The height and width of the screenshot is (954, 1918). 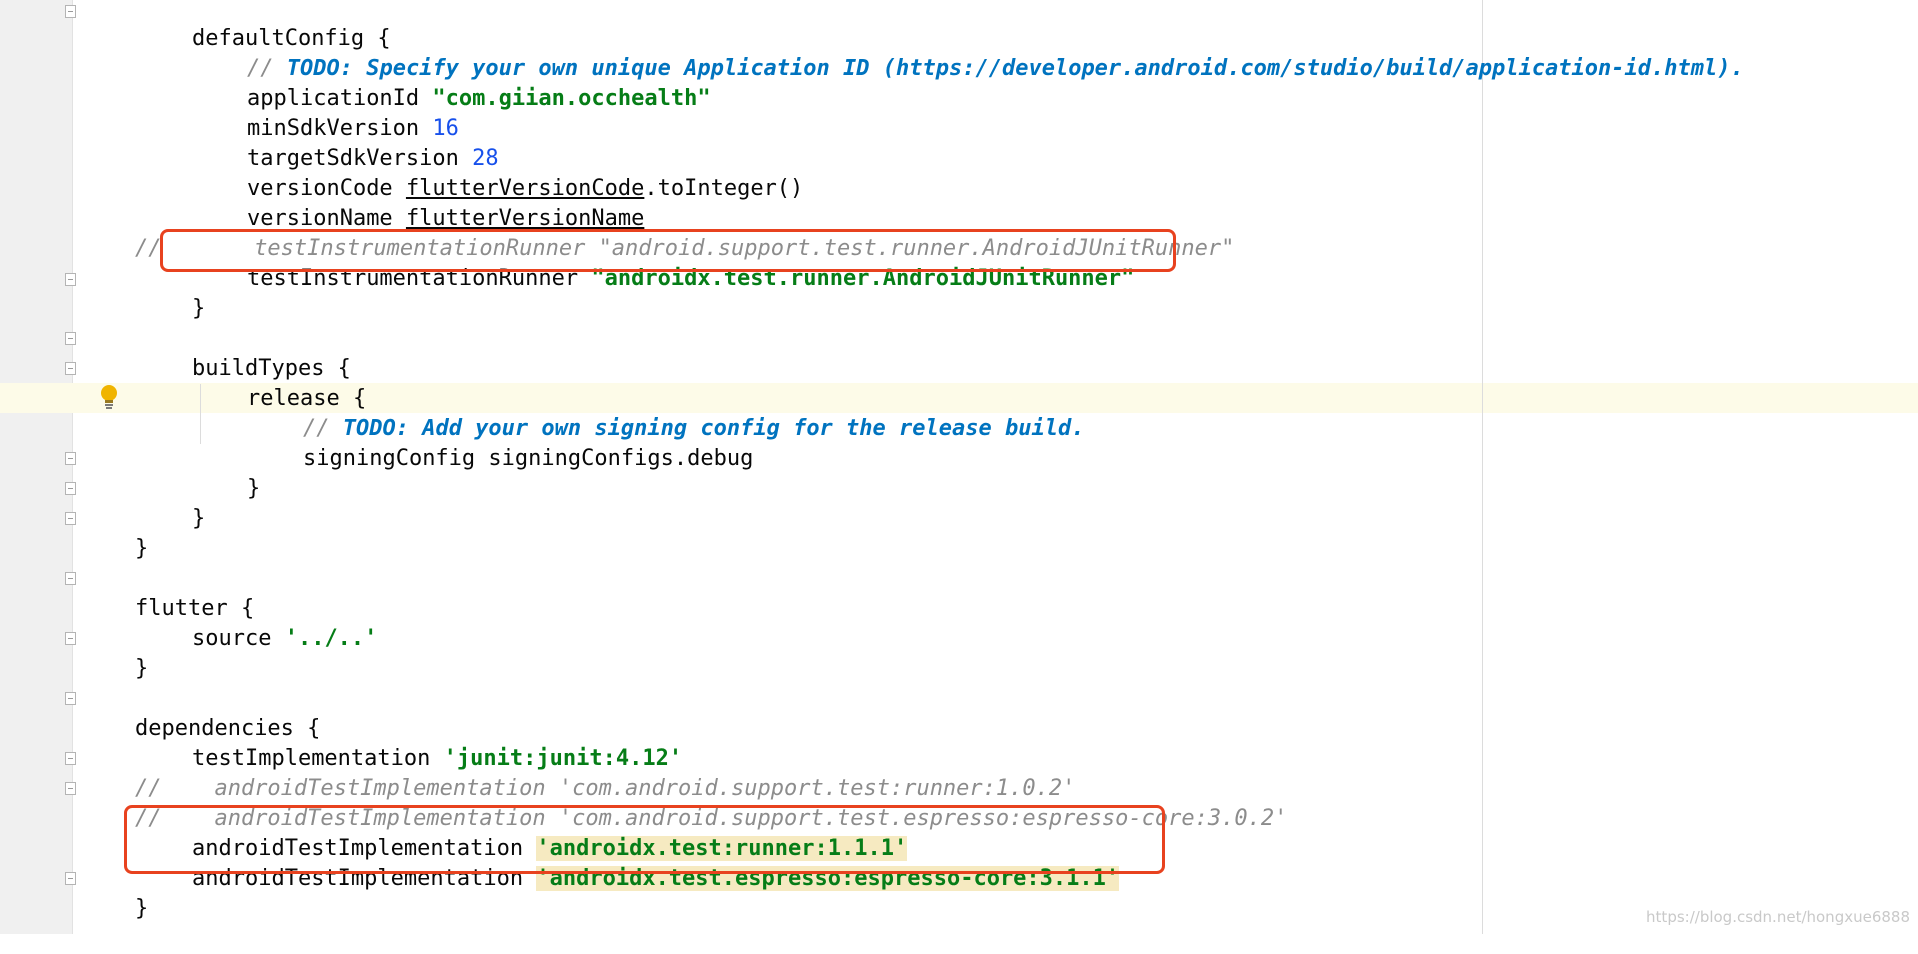 I want to click on code-line: testImplementation 'junit:junit:4.12', so click(x=410, y=742).